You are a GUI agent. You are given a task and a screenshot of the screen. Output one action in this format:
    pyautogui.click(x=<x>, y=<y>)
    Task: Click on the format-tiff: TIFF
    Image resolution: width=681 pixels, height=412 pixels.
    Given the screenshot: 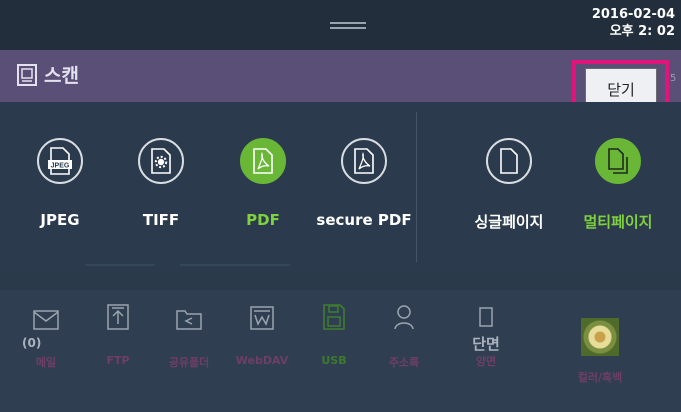 What is the action you would take?
    pyautogui.click(x=161, y=183)
    